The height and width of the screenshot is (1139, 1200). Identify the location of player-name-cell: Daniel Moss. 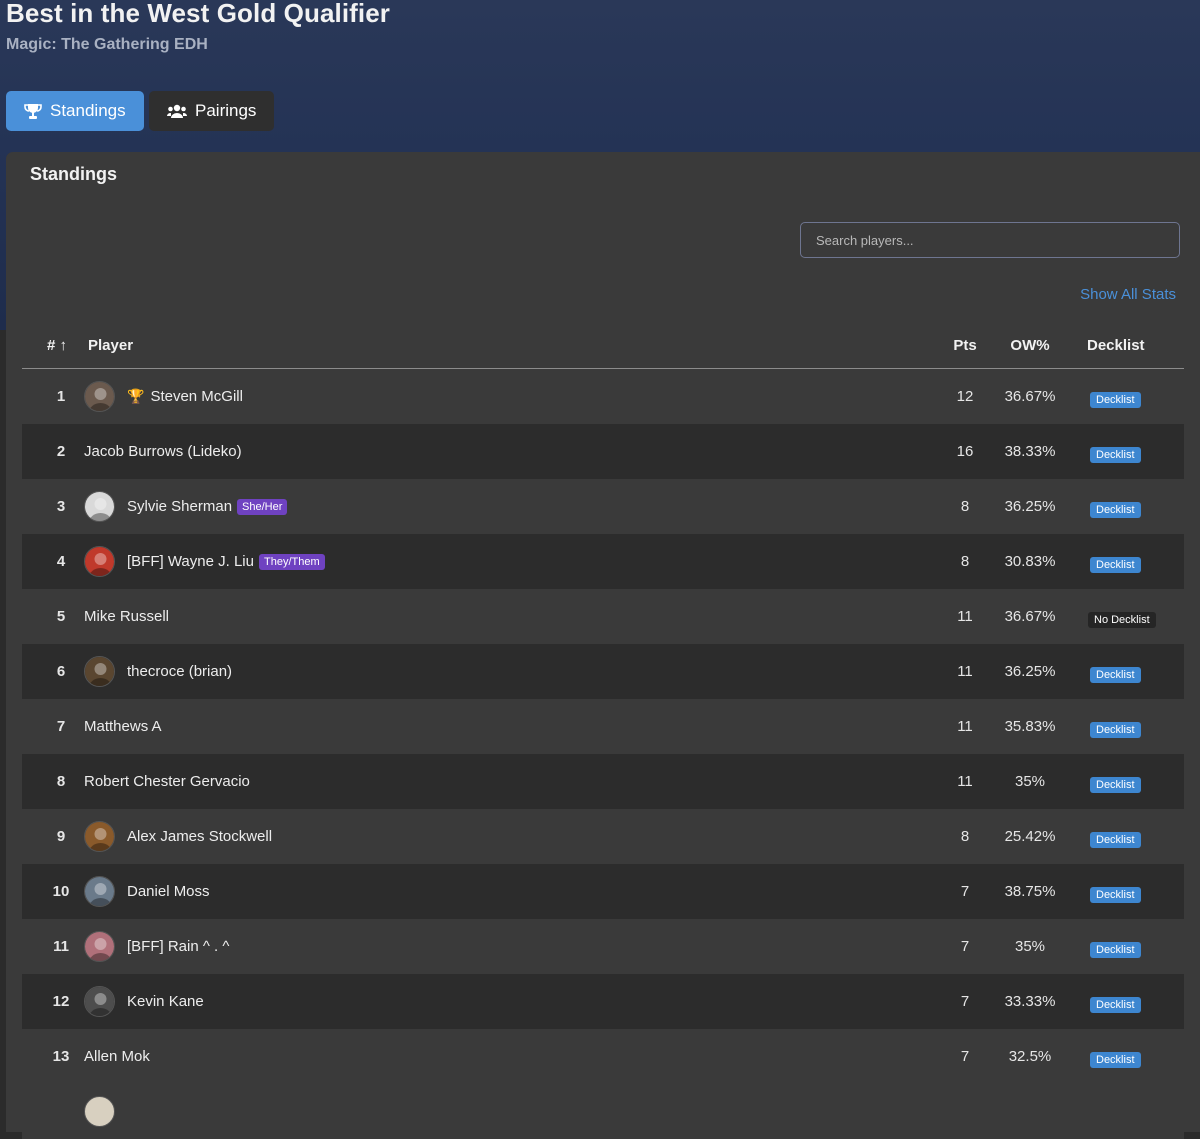
(168, 891).